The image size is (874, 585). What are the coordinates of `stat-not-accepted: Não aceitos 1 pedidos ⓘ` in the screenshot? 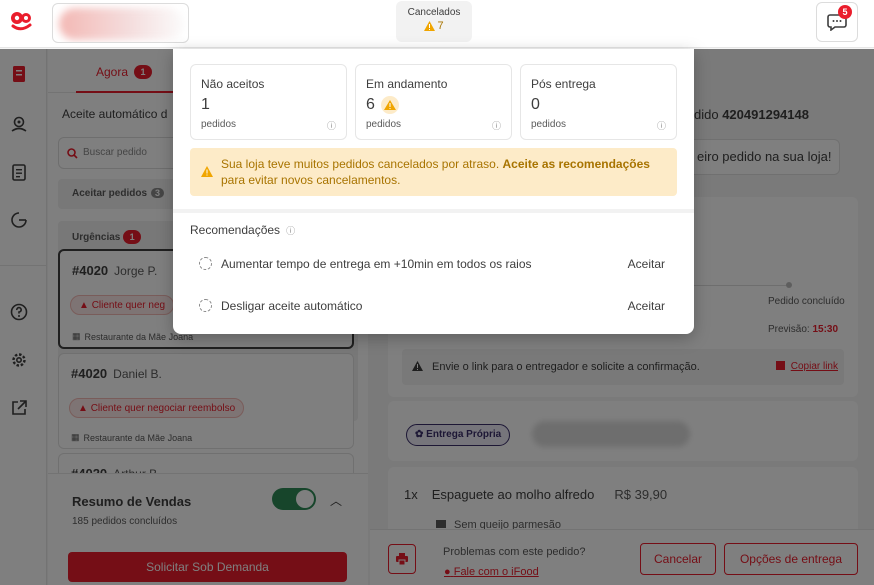 It's located at (268, 102).